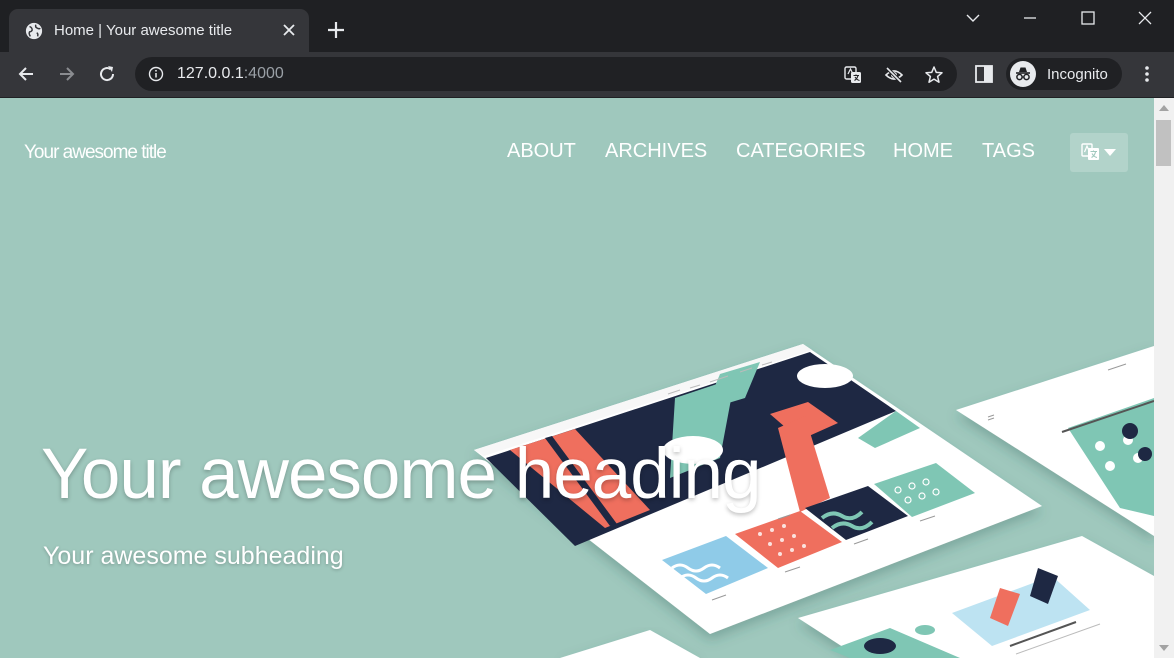 The height and width of the screenshot is (658, 1174). Describe the element at coordinates (67, 74) in the screenshot. I see `forward-icon` at that location.